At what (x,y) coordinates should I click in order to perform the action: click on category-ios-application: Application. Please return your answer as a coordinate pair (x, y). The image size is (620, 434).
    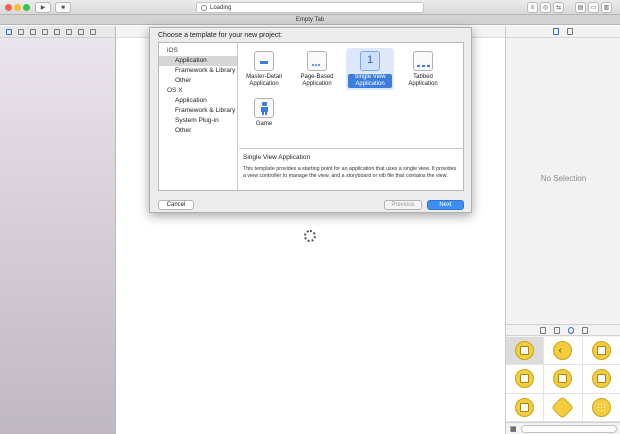
    Looking at the image, I should click on (198, 61).